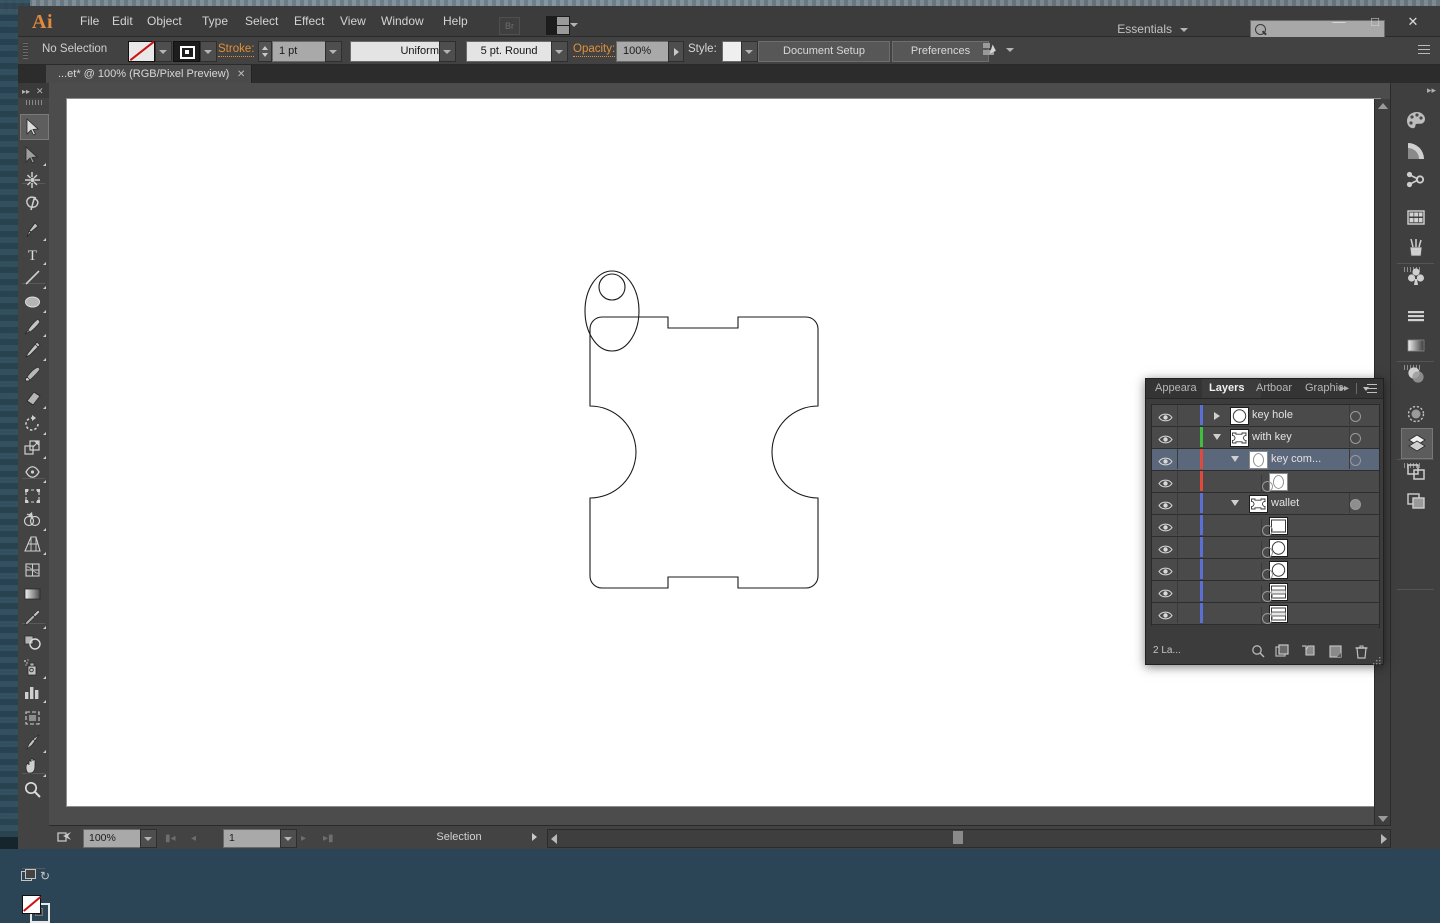 This screenshot has height=923, width=1440. I want to click on stroke-profile-select: Uniform, so click(397, 51).